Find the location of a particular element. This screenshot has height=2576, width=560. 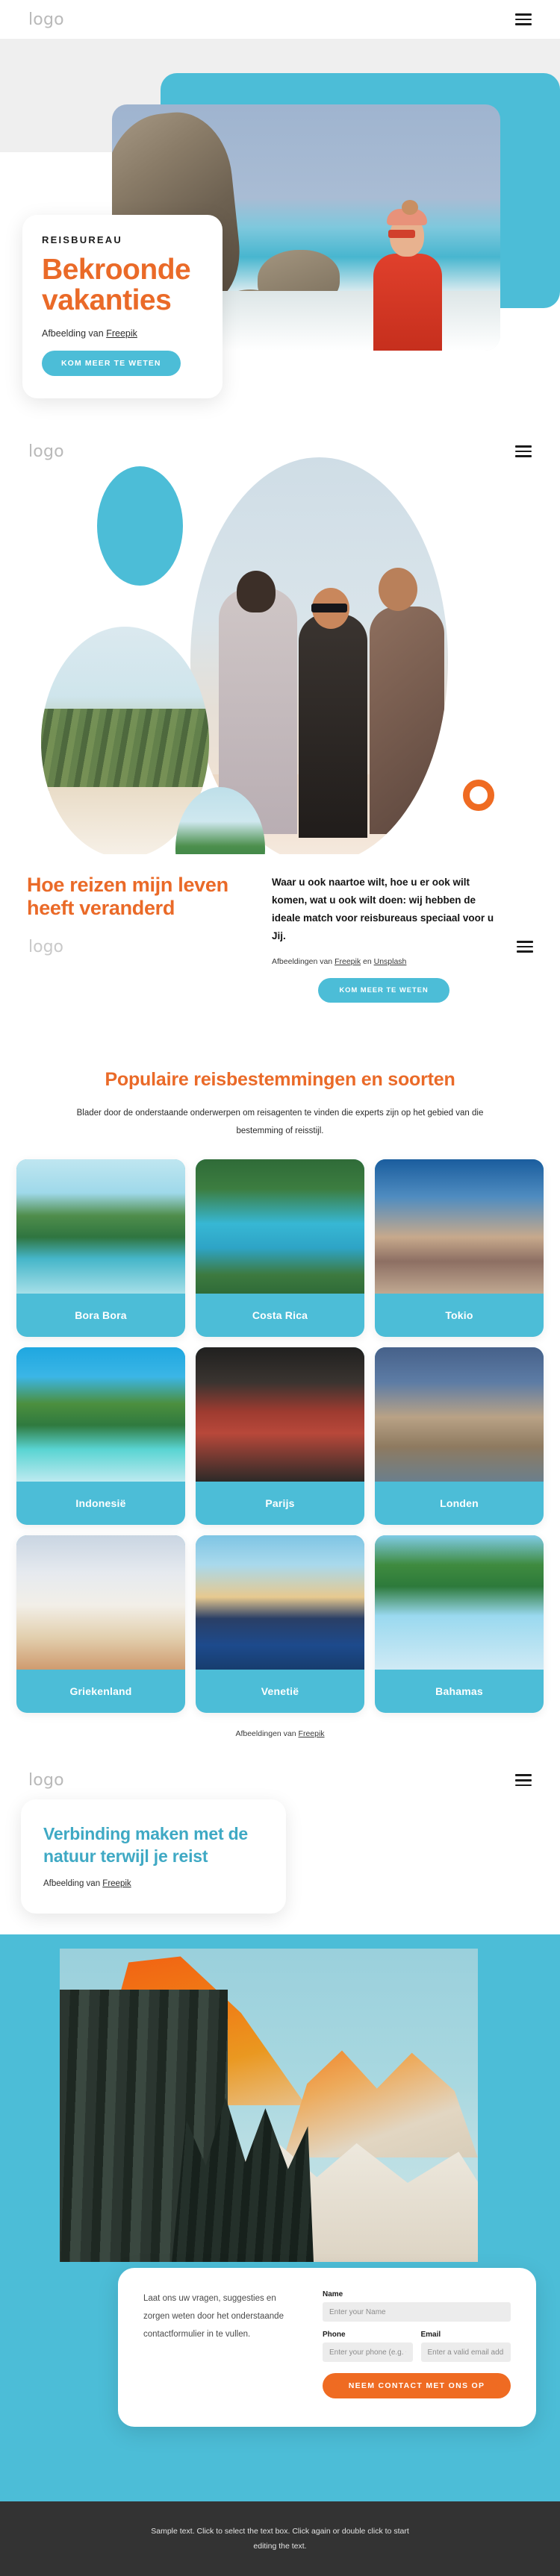

name-input is located at coordinates (417, 2312).